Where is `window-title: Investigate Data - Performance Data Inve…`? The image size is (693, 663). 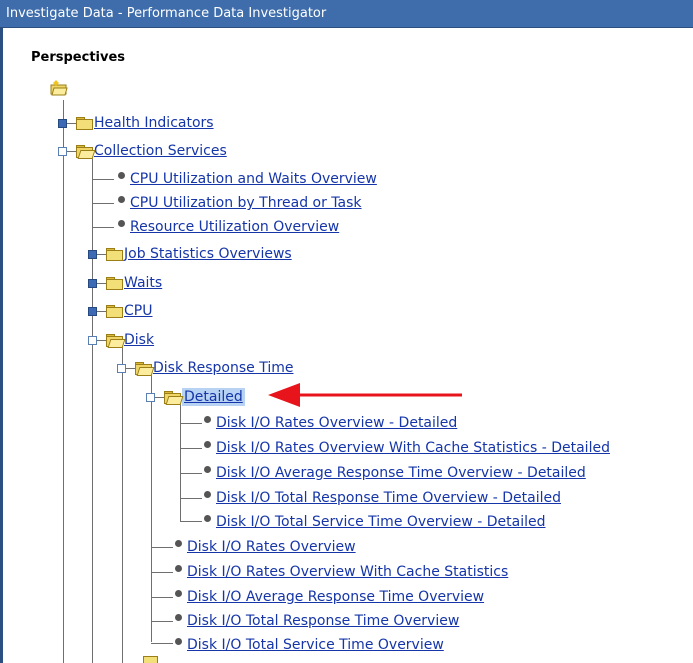
window-title: Investigate Data - Performance Data Inve… is located at coordinates (346, 14).